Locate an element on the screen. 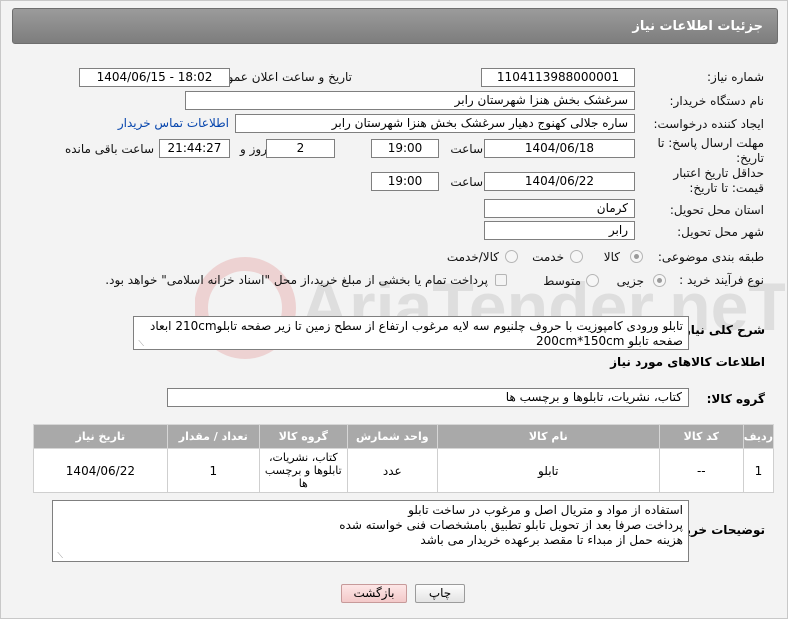 This screenshot has height=619, width=788. col-qty-header: تعداد / مقدار is located at coordinates (213, 436).